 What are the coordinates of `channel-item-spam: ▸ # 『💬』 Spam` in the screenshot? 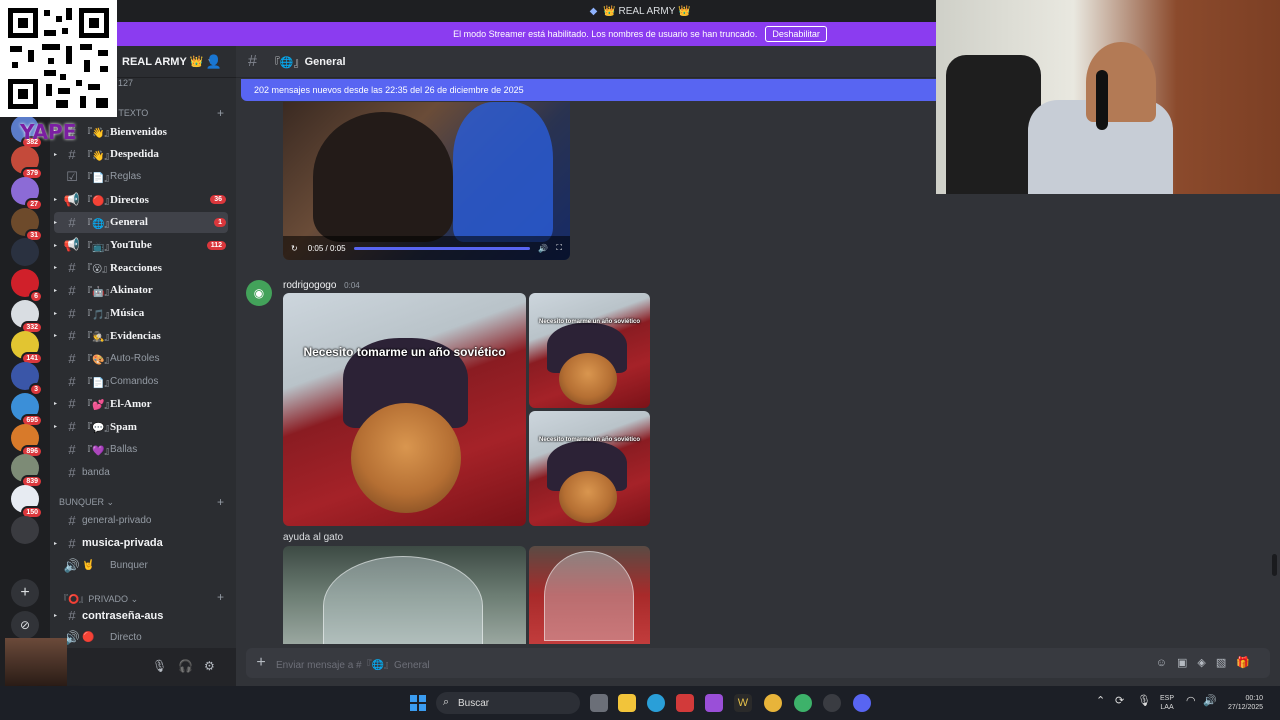 It's located at (141, 426).